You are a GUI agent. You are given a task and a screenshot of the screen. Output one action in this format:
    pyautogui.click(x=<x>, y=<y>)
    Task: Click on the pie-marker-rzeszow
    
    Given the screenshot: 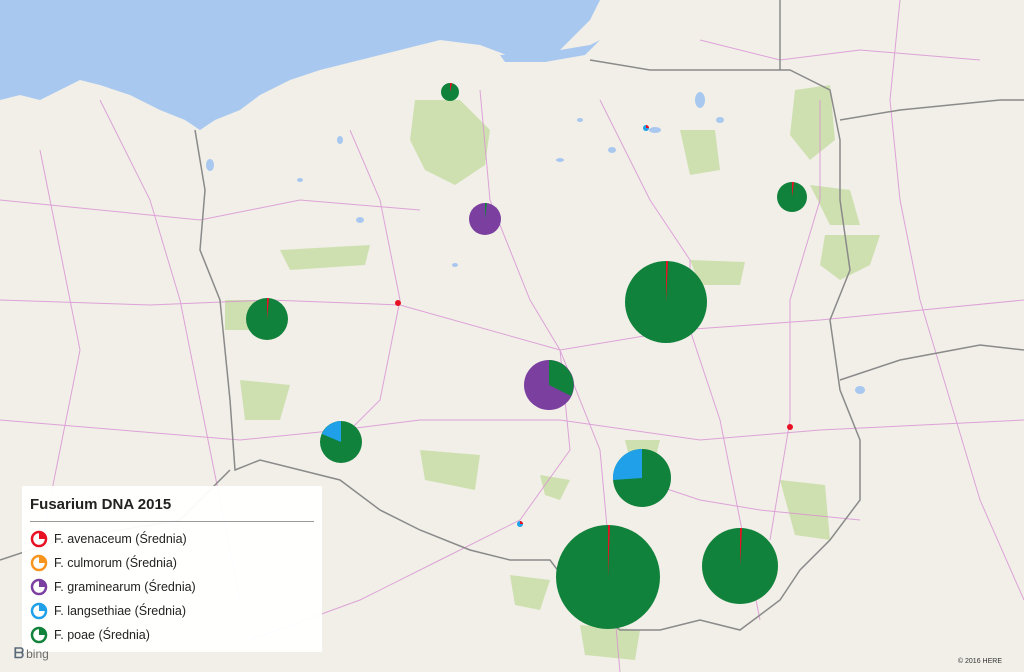 What is the action you would take?
    pyautogui.click(x=740, y=566)
    